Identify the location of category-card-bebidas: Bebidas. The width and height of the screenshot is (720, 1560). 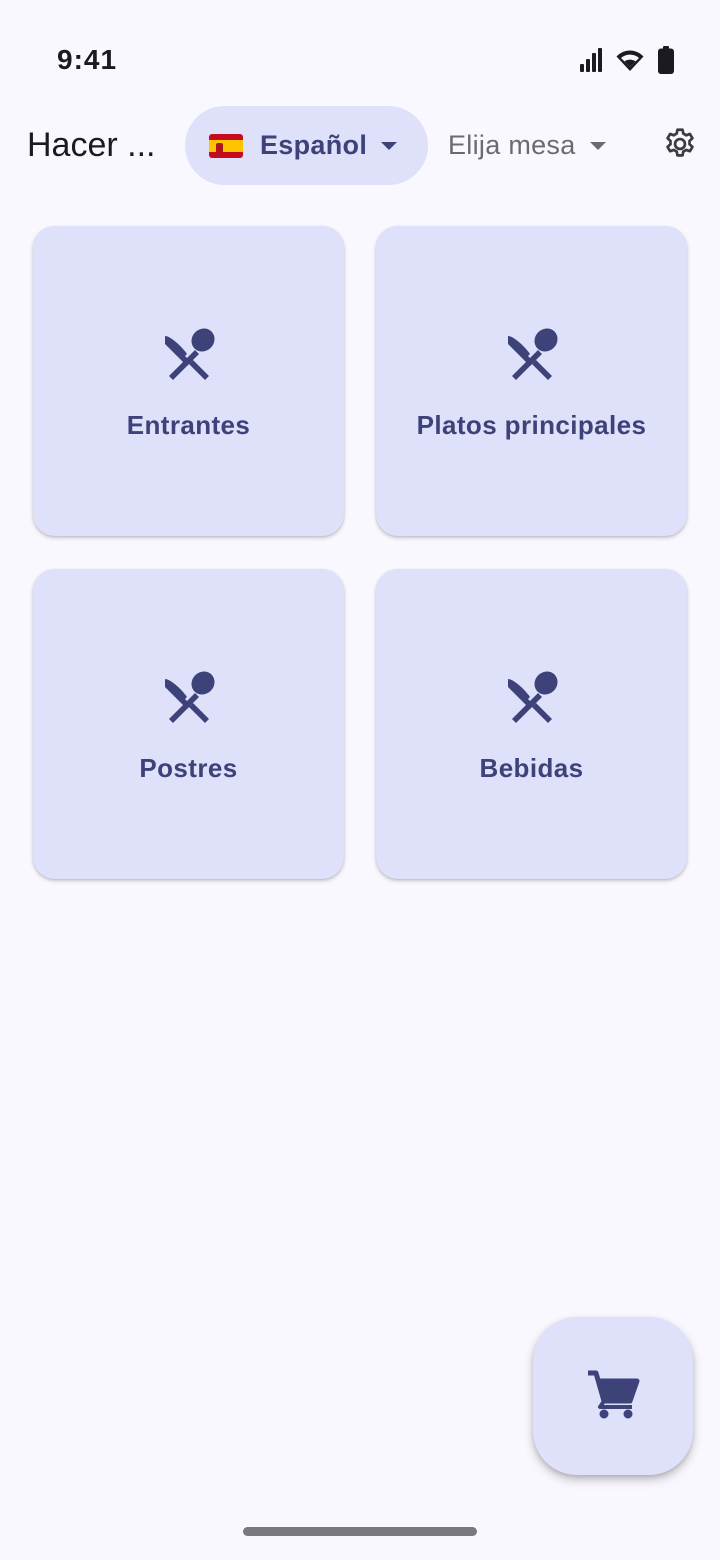
(531, 724).